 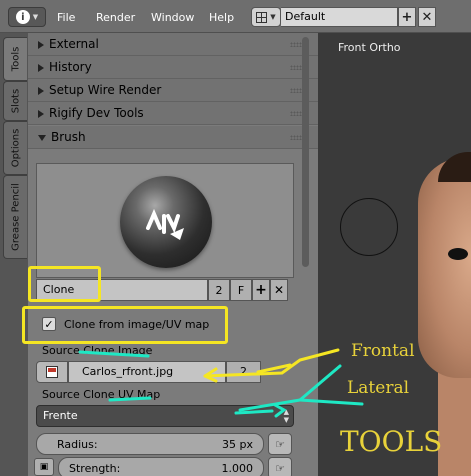 I want to click on source-uv-select: Frente ▲ ▼, so click(x=165, y=416).